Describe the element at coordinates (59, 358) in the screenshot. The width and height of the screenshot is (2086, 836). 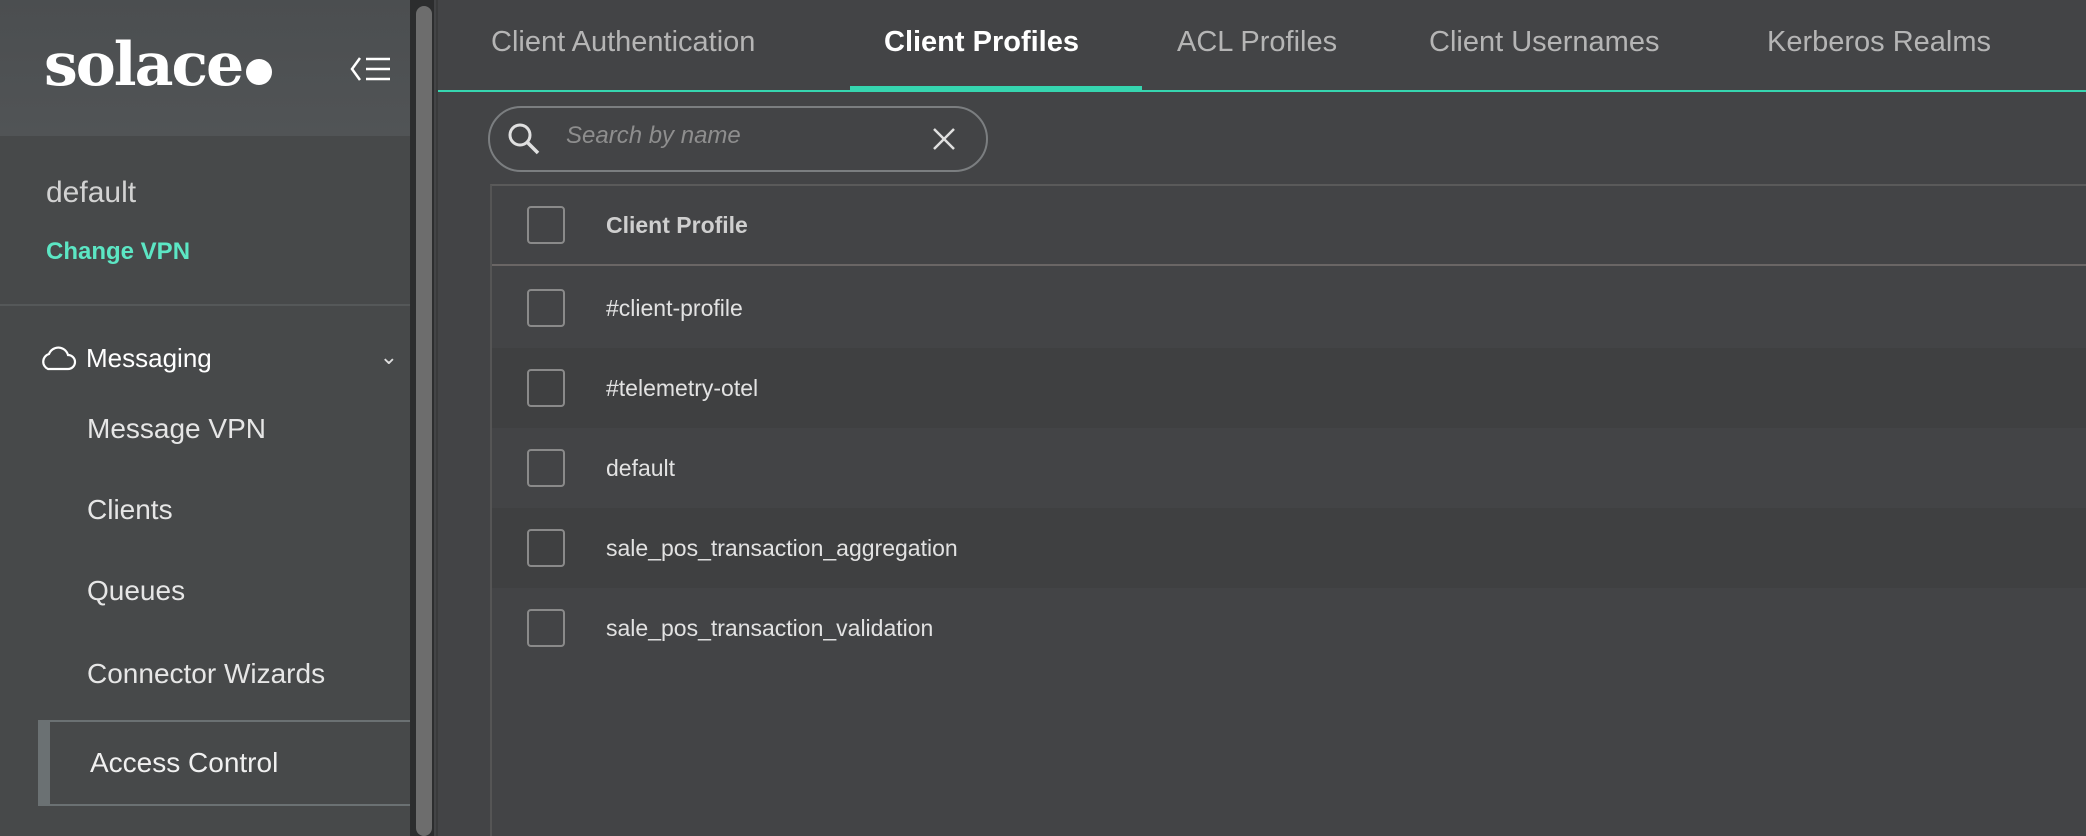
I see `cloud-icon` at that location.